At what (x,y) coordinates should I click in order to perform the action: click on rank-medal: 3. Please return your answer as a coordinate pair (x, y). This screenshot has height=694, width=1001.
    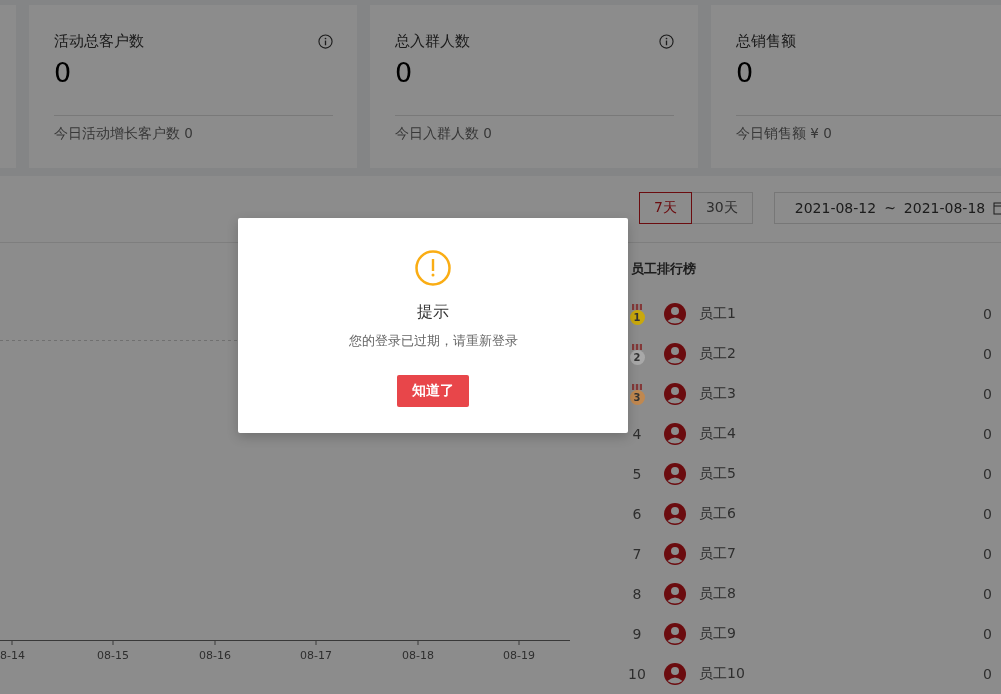
    Looking at the image, I should click on (637, 397).